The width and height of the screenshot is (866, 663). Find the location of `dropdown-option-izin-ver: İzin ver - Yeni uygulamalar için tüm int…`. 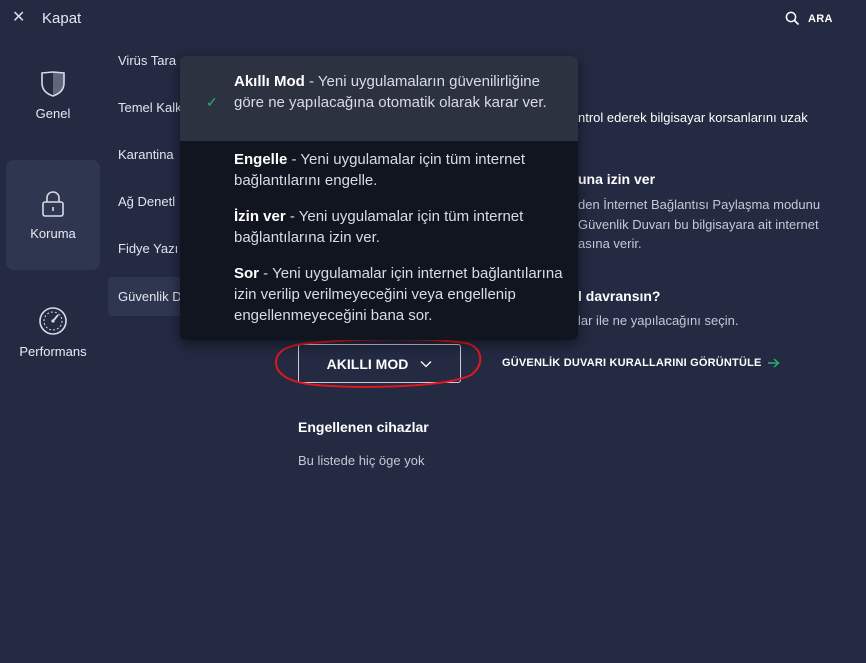

dropdown-option-izin-ver: İzin ver - Yeni uygulamalar için tüm int… is located at coordinates (379, 226).